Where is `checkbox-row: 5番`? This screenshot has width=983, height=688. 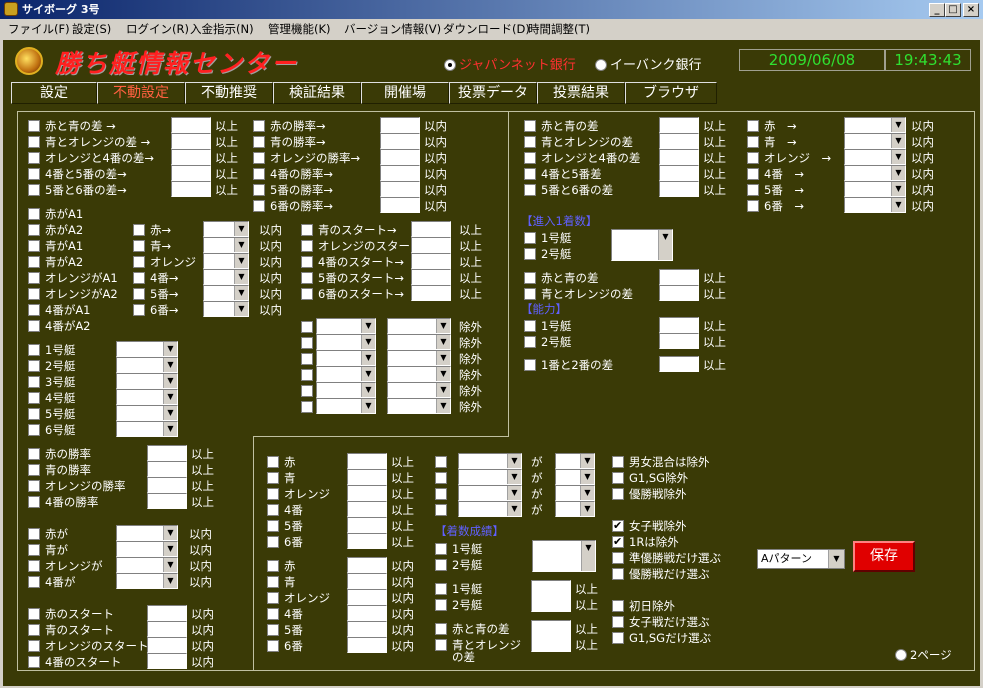 checkbox-row: 5番 is located at coordinates (285, 526).